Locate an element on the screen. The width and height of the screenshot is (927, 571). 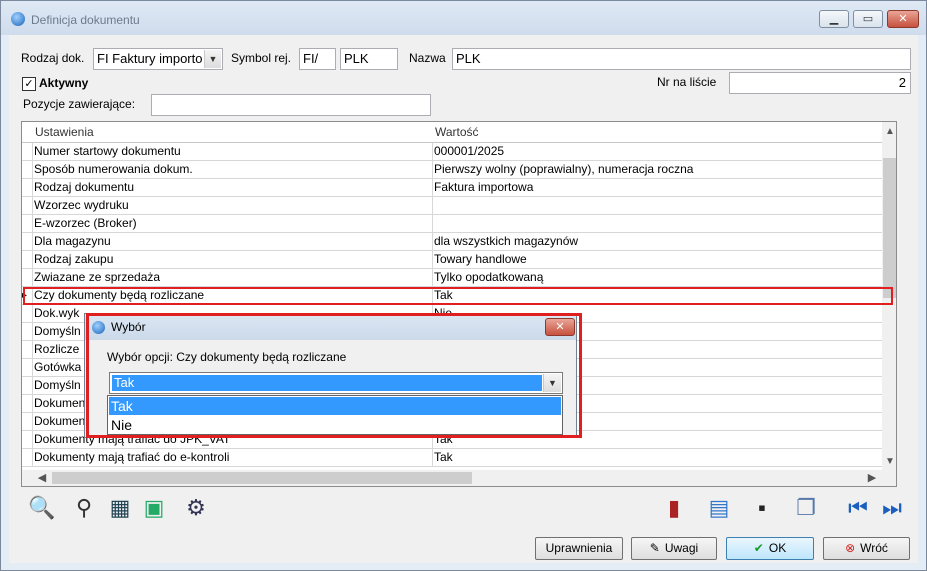
setting-name: Dla magazynu is located at coordinates (233, 241).